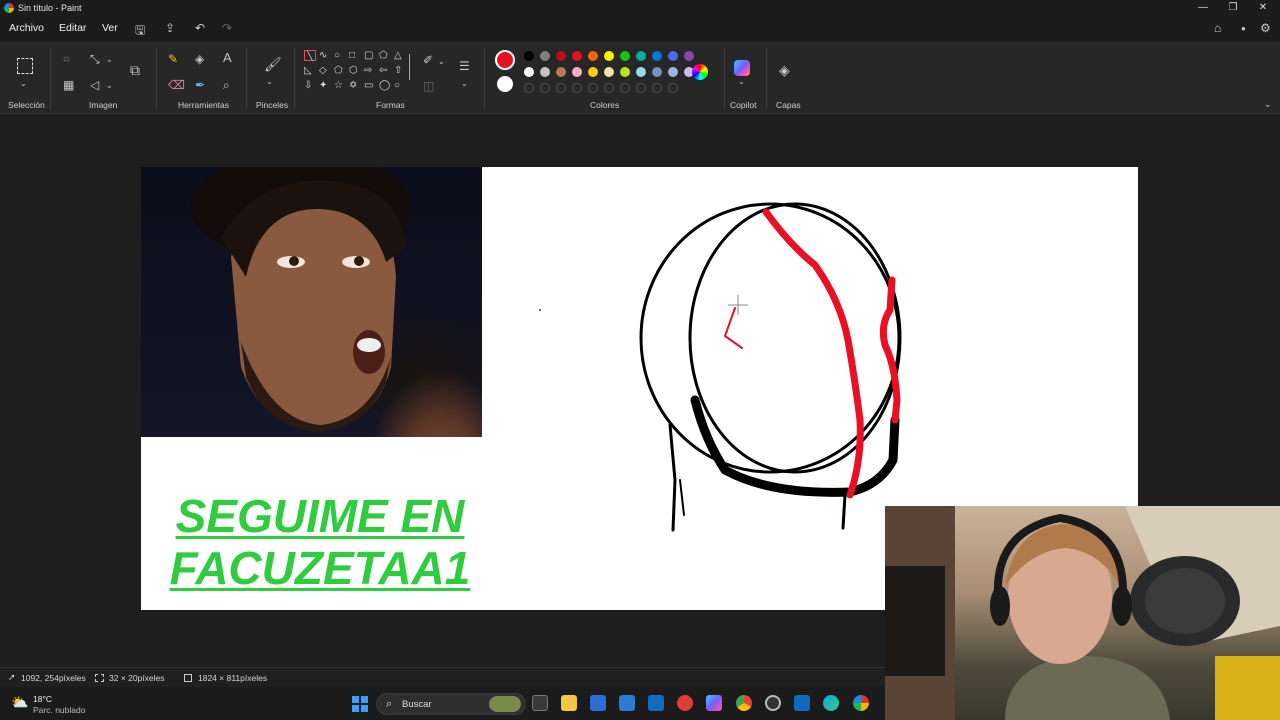 The image size is (1280, 720). I want to click on red-nose-stroke, so click(733, 328).